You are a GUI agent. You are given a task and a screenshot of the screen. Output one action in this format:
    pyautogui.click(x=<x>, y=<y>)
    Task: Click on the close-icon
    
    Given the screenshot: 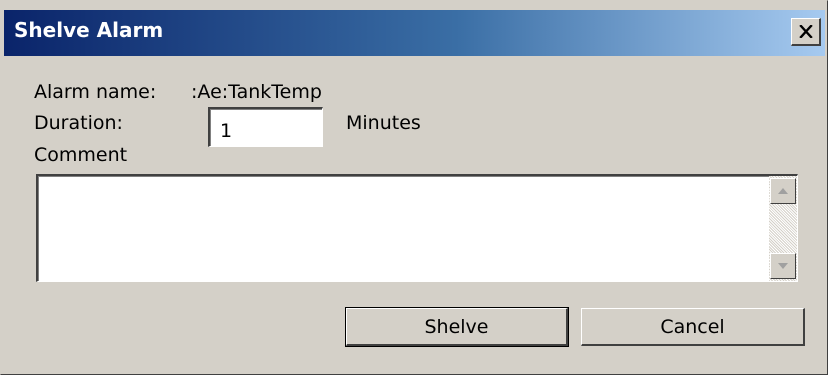 What is the action you would take?
    pyautogui.click(x=805, y=31)
    